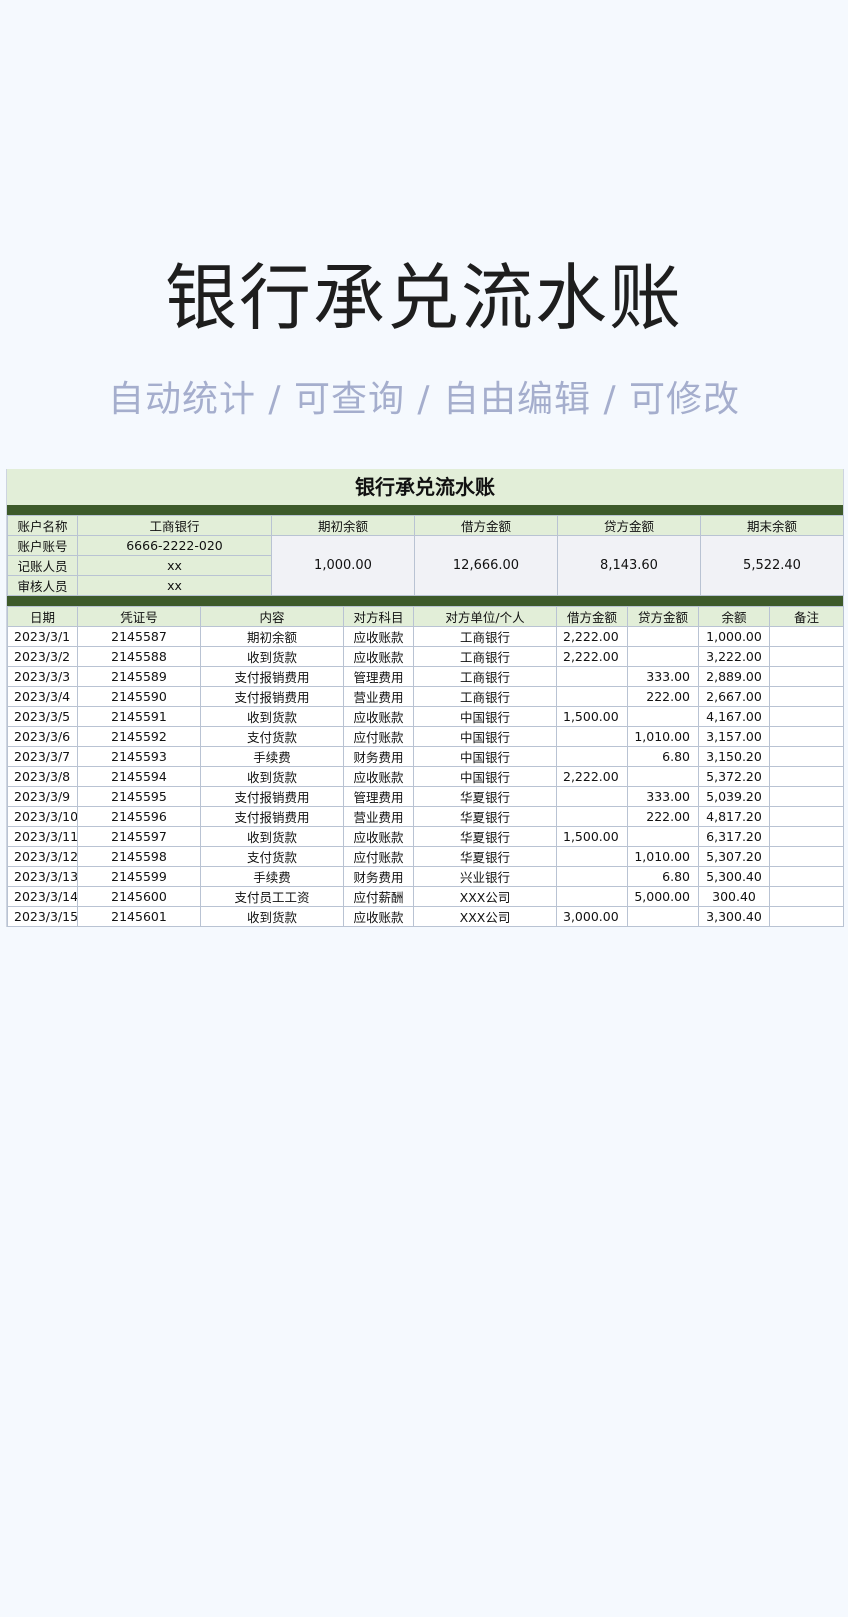 The image size is (848, 1617). Describe the element at coordinates (174, 565) in the screenshot. I see `recorder-value: xx` at that location.